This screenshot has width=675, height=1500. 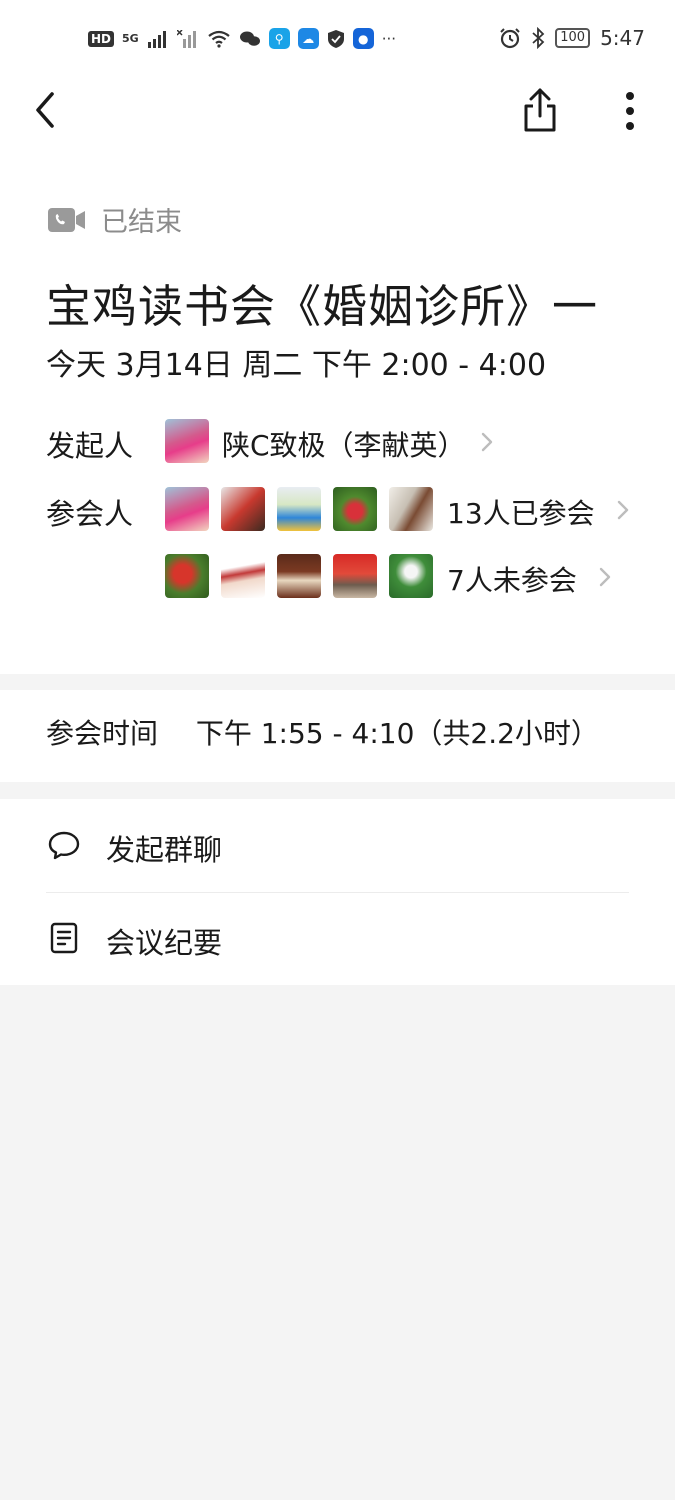 I want to click on organizer-label: 发起人, so click(x=90, y=446).